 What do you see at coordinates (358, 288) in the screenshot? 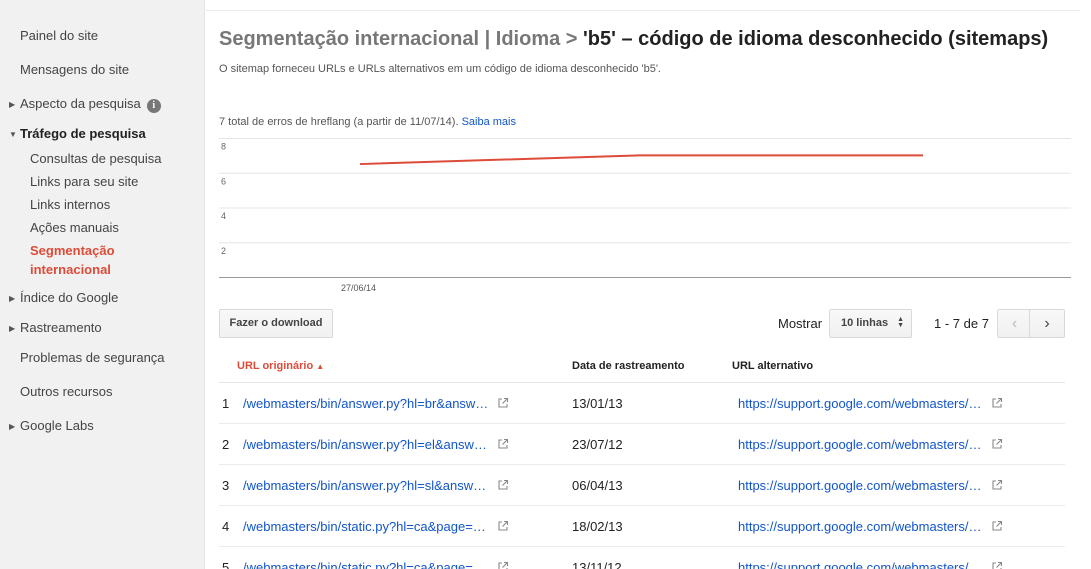
I see `x-tick-label: 27/06/14` at bounding box center [358, 288].